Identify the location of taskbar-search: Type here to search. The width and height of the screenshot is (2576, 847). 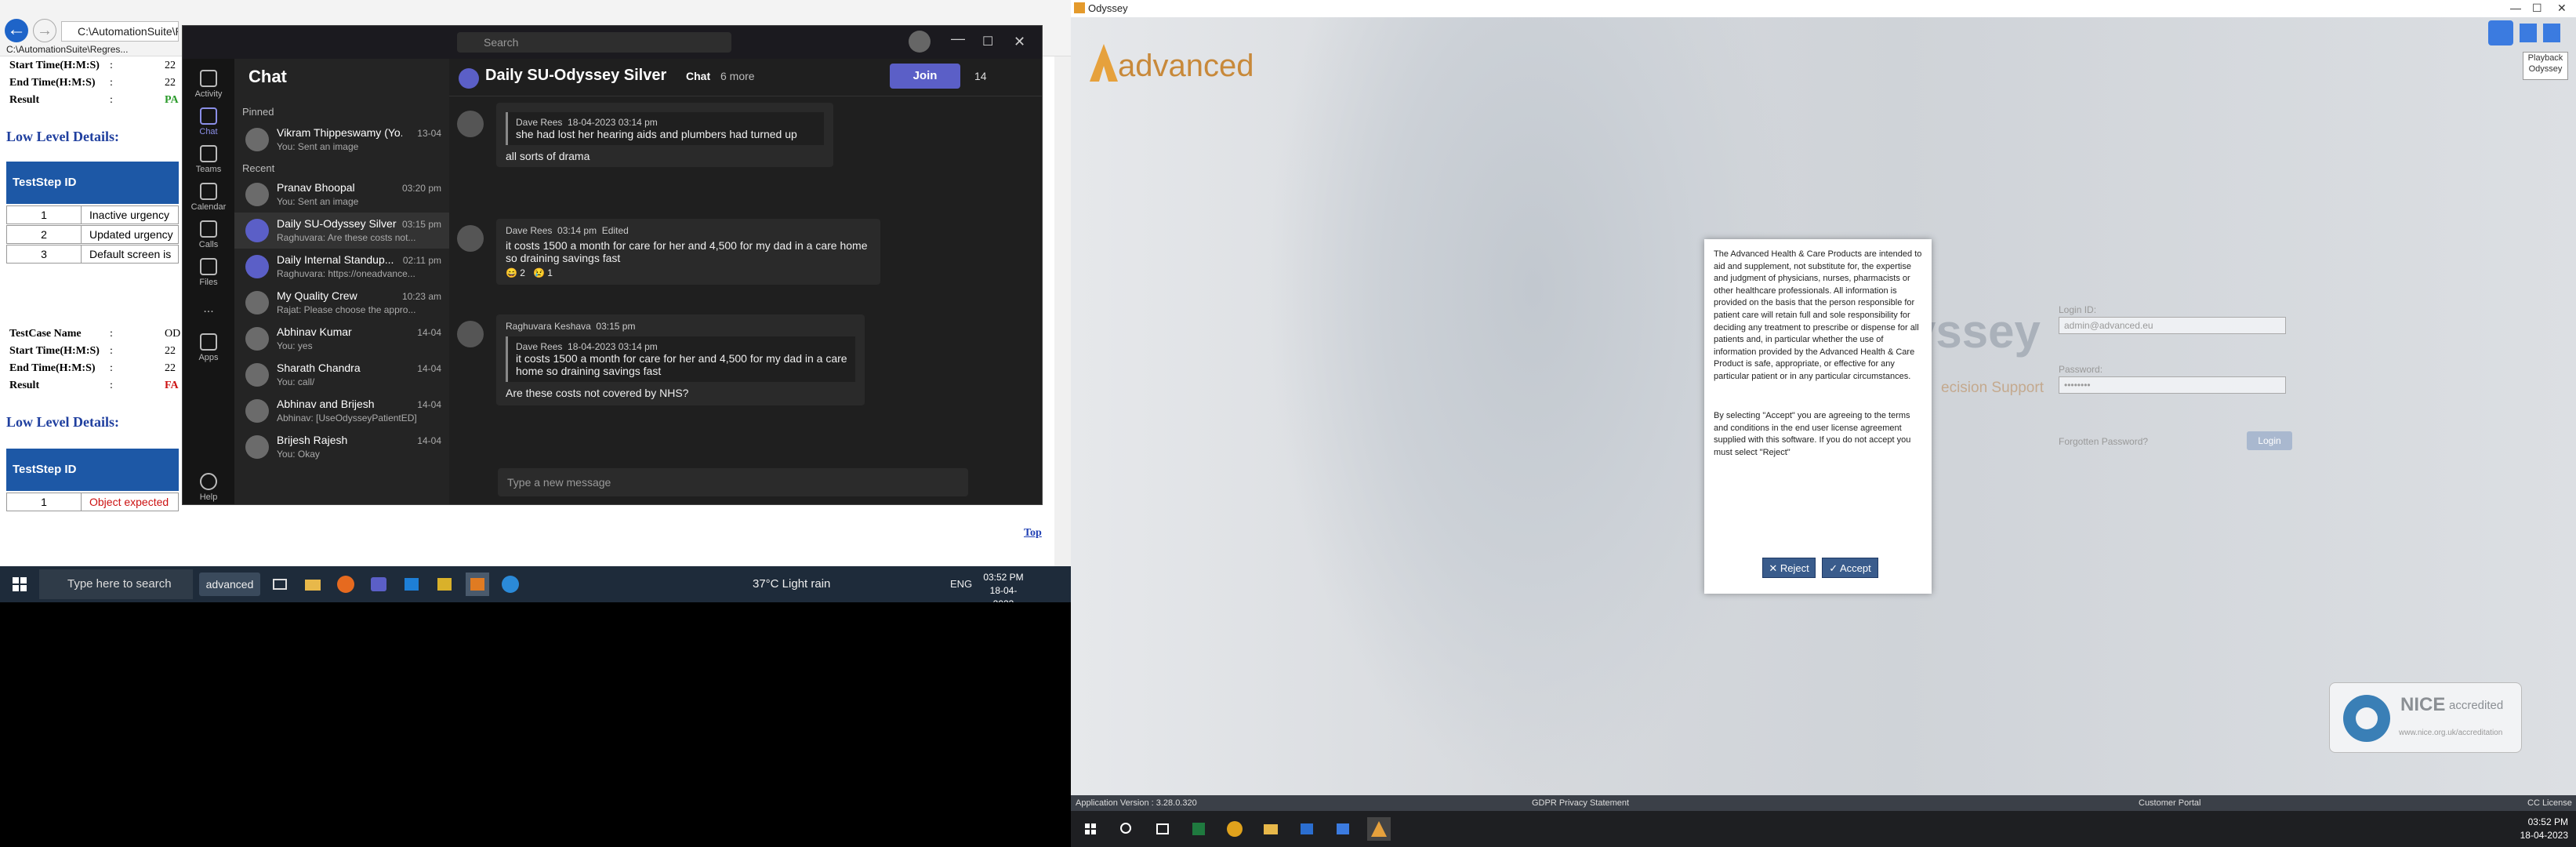
(116, 584).